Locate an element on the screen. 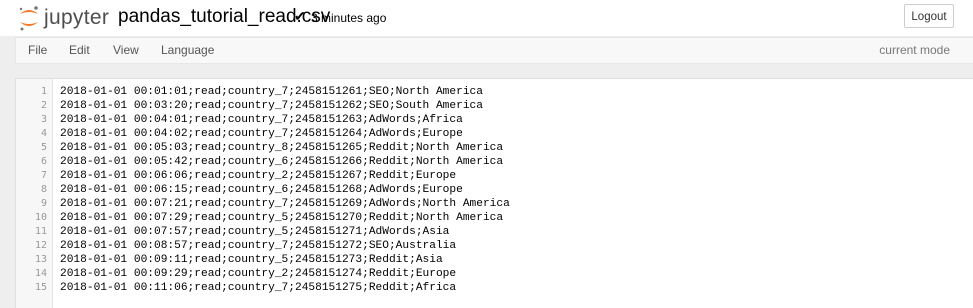 The height and width of the screenshot is (308, 973). logo-text: jupyter is located at coordinates (77, 17).